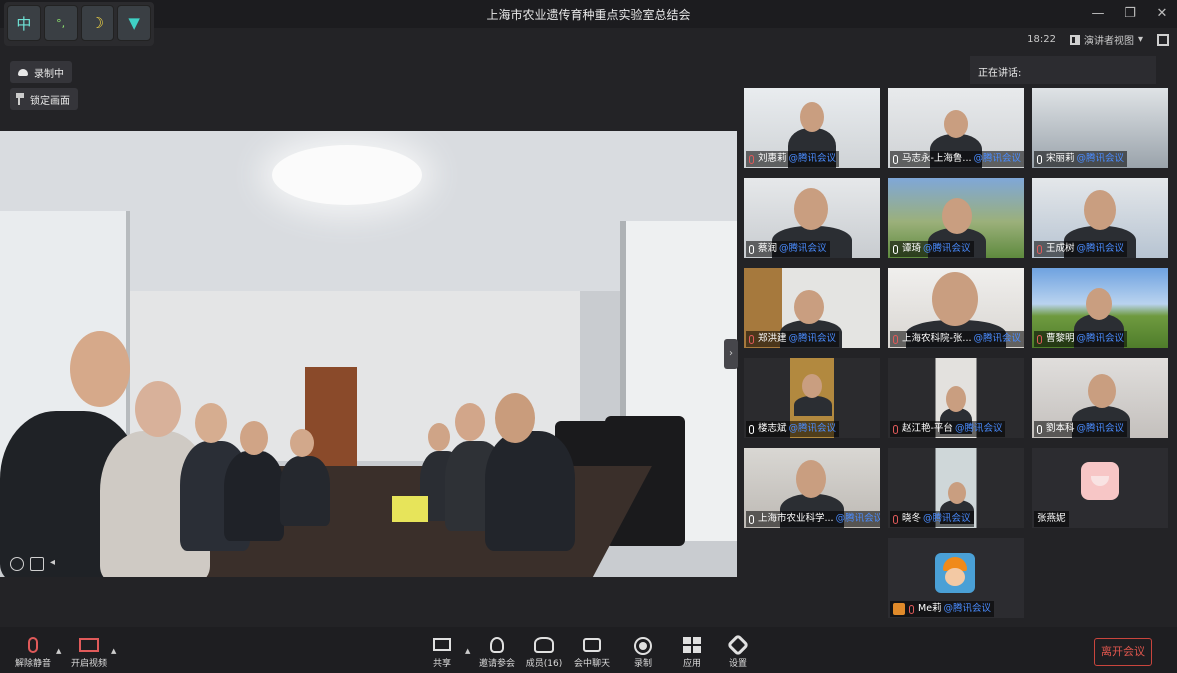 This screenshot has height=673, width=1177. What do you see at coordinates (1163, 39) in the screenshot?
I see `fullscreen-icon` at bounding box center [1163, 39].